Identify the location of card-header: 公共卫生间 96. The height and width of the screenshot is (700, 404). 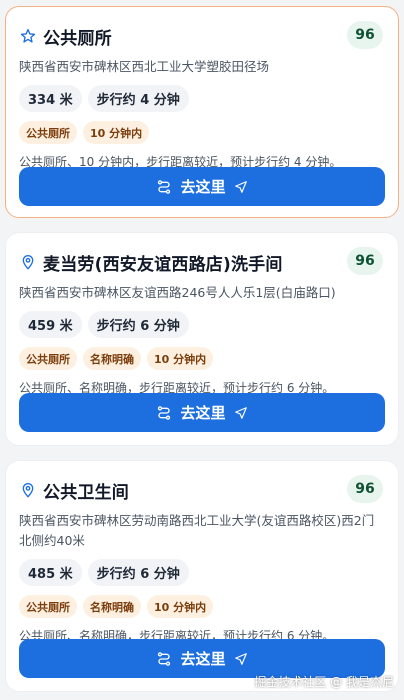
(202, 490).